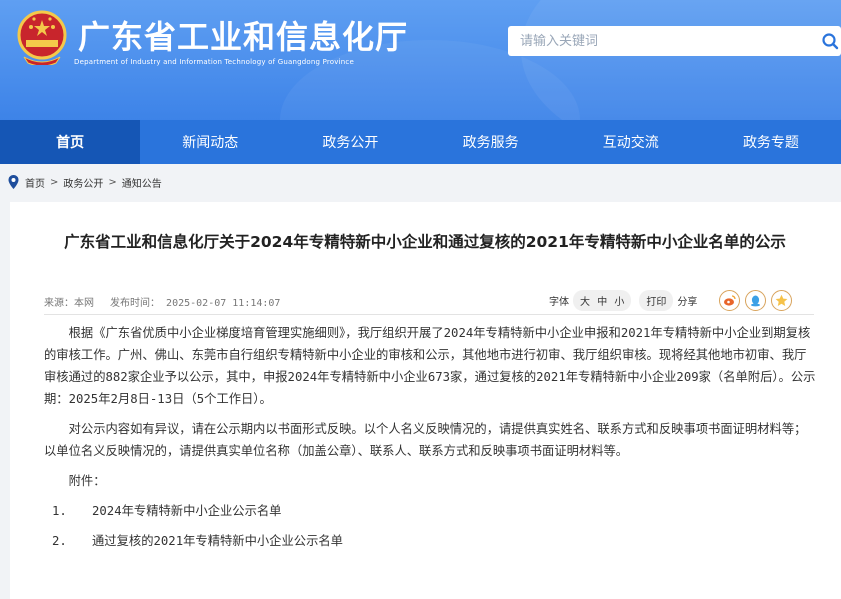  What do you see at coordinates (491, 142) in the screenshot?
I see `nav-item-gov-services: 政务服务` at bounding box center [491, 142].